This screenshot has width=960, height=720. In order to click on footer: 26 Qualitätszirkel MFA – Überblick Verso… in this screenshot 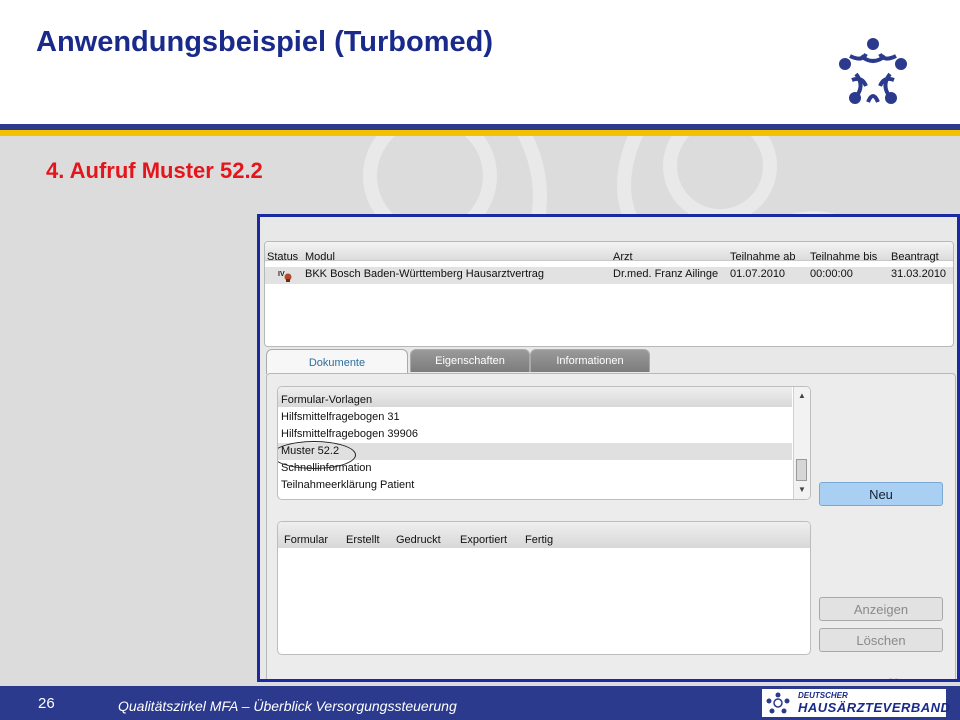, I will do `click(480, 703)`.